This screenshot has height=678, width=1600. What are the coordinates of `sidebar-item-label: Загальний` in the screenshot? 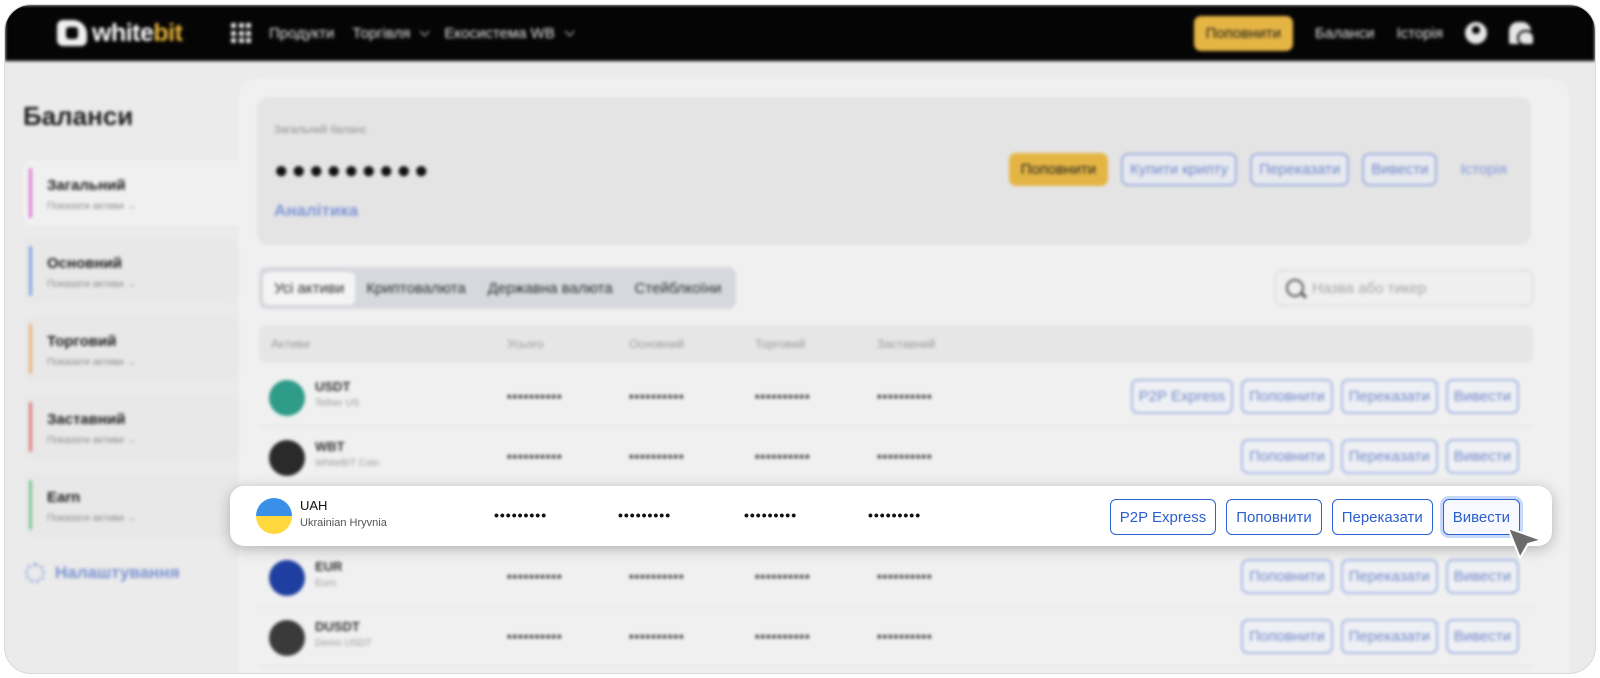 It's located at (86, 185).